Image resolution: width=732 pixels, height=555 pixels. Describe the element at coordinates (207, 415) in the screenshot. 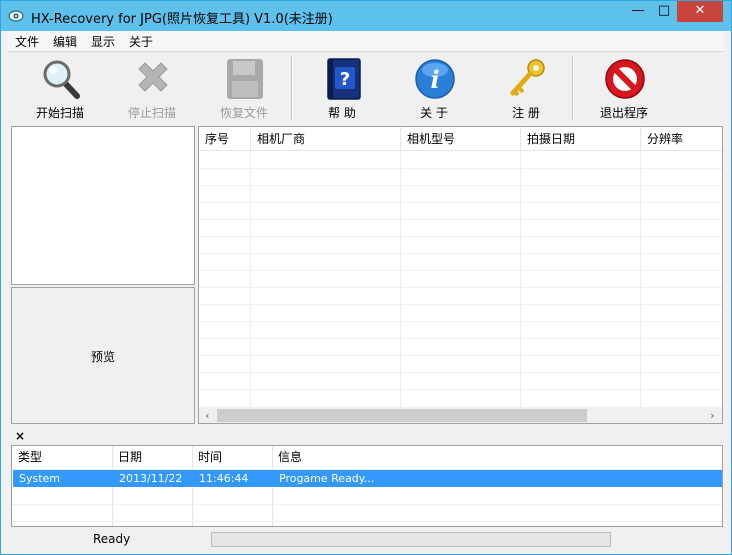

I see `scroll-left-icon: ‹` at that location.